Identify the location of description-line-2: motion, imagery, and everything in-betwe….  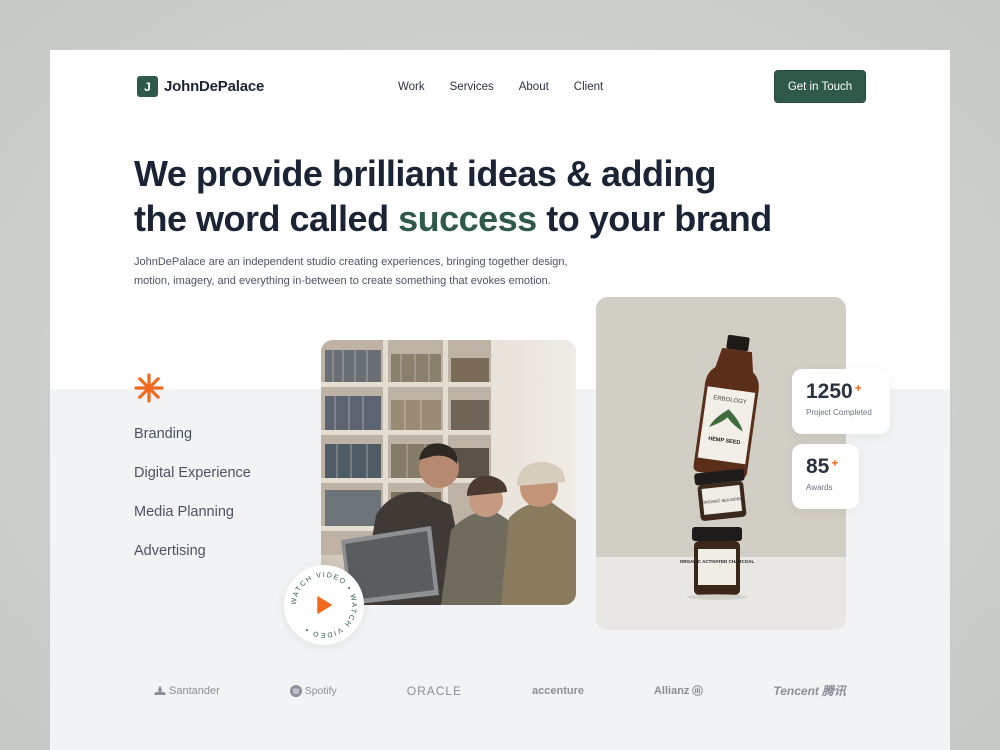
(342, 281).